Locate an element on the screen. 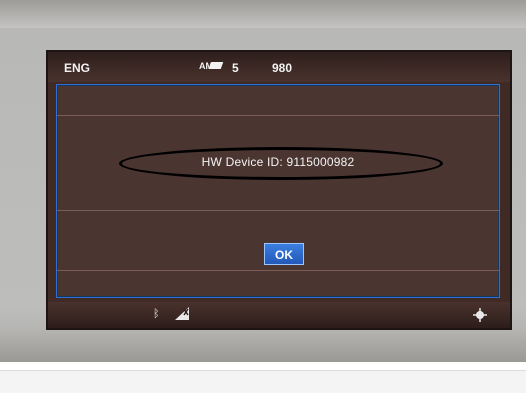 This screenshot has height=393, width=526. language-indicator: ENG is located at coordinates (77, 68).